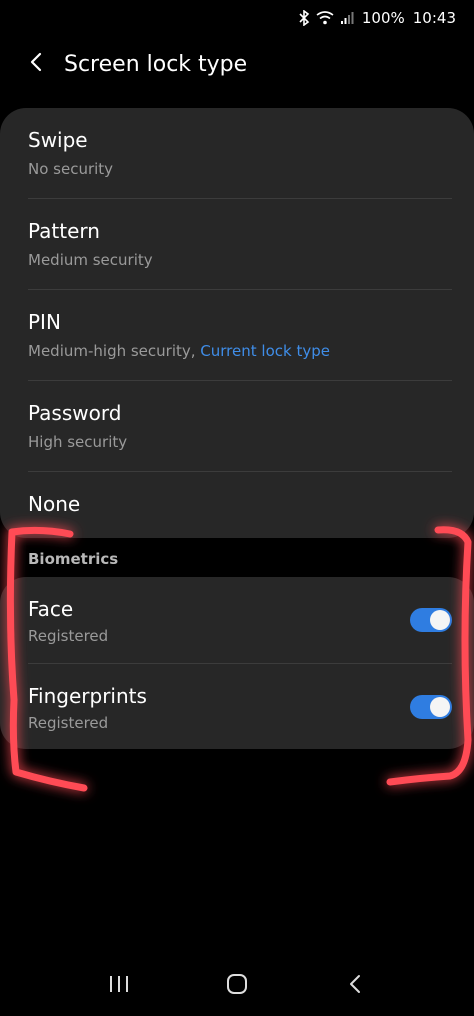 This screenshot has width=474, height=1016. I want to click on option-subtitle: High security, so click(78, 442).